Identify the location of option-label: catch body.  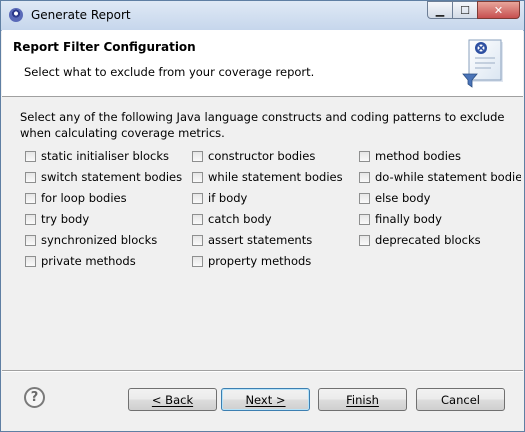
(240, 219).